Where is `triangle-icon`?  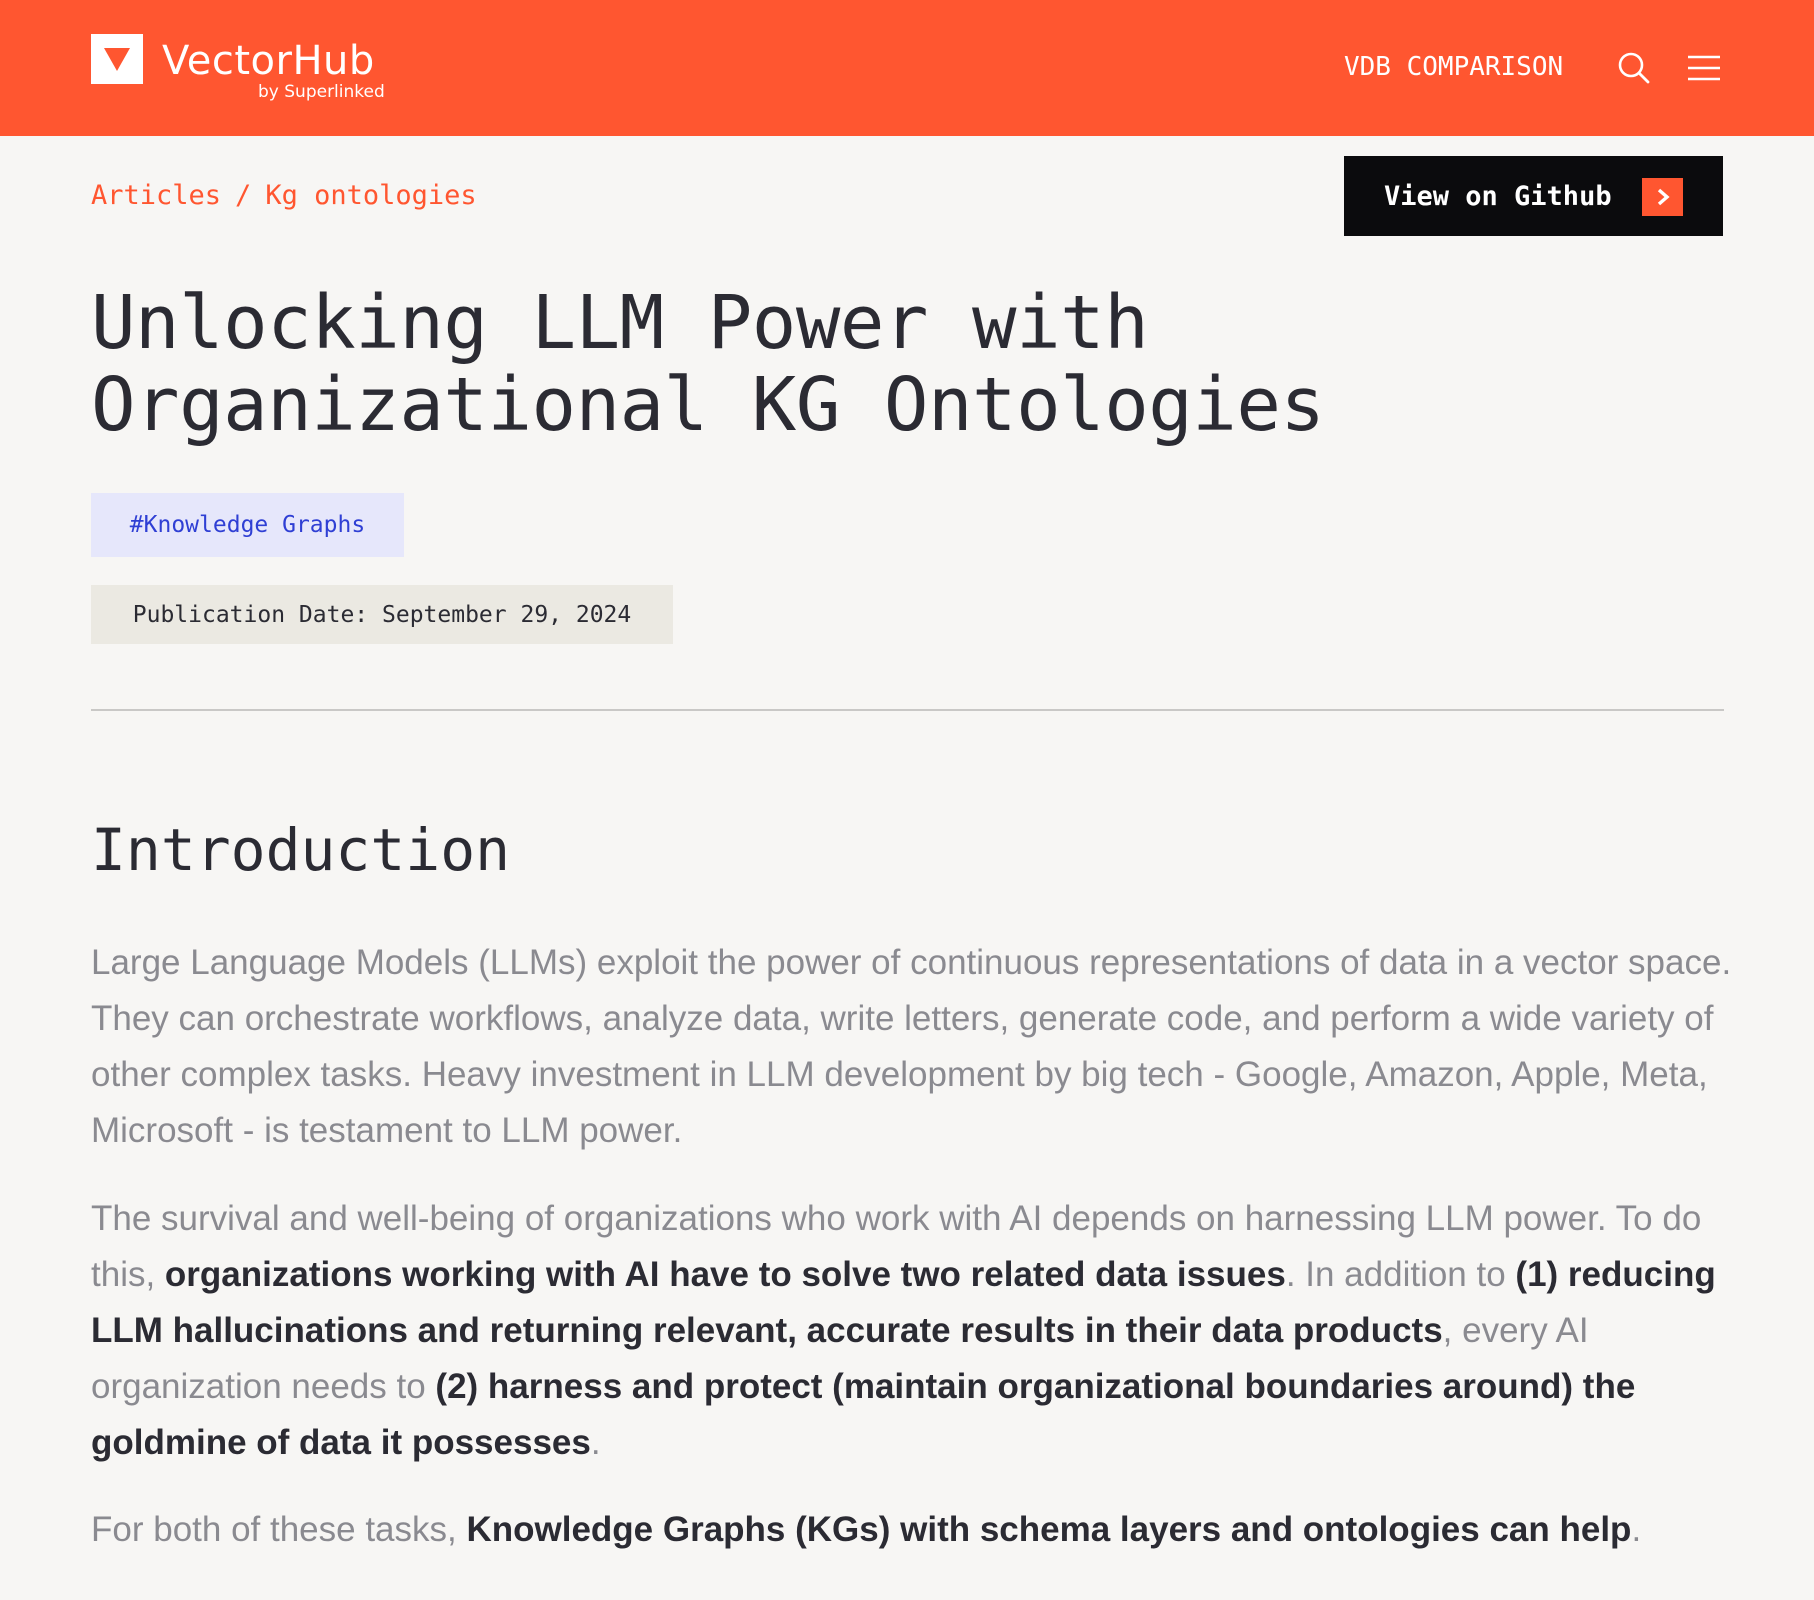 triangle-icon is located at coordinates (117, 59).